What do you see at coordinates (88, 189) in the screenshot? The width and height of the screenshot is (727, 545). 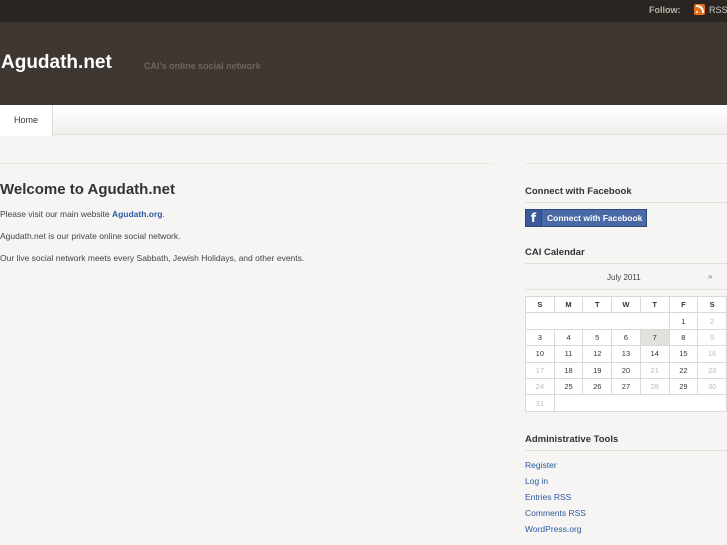 I see `page-title: Welcome to Agudath.net` at bounding box center [88, 189].